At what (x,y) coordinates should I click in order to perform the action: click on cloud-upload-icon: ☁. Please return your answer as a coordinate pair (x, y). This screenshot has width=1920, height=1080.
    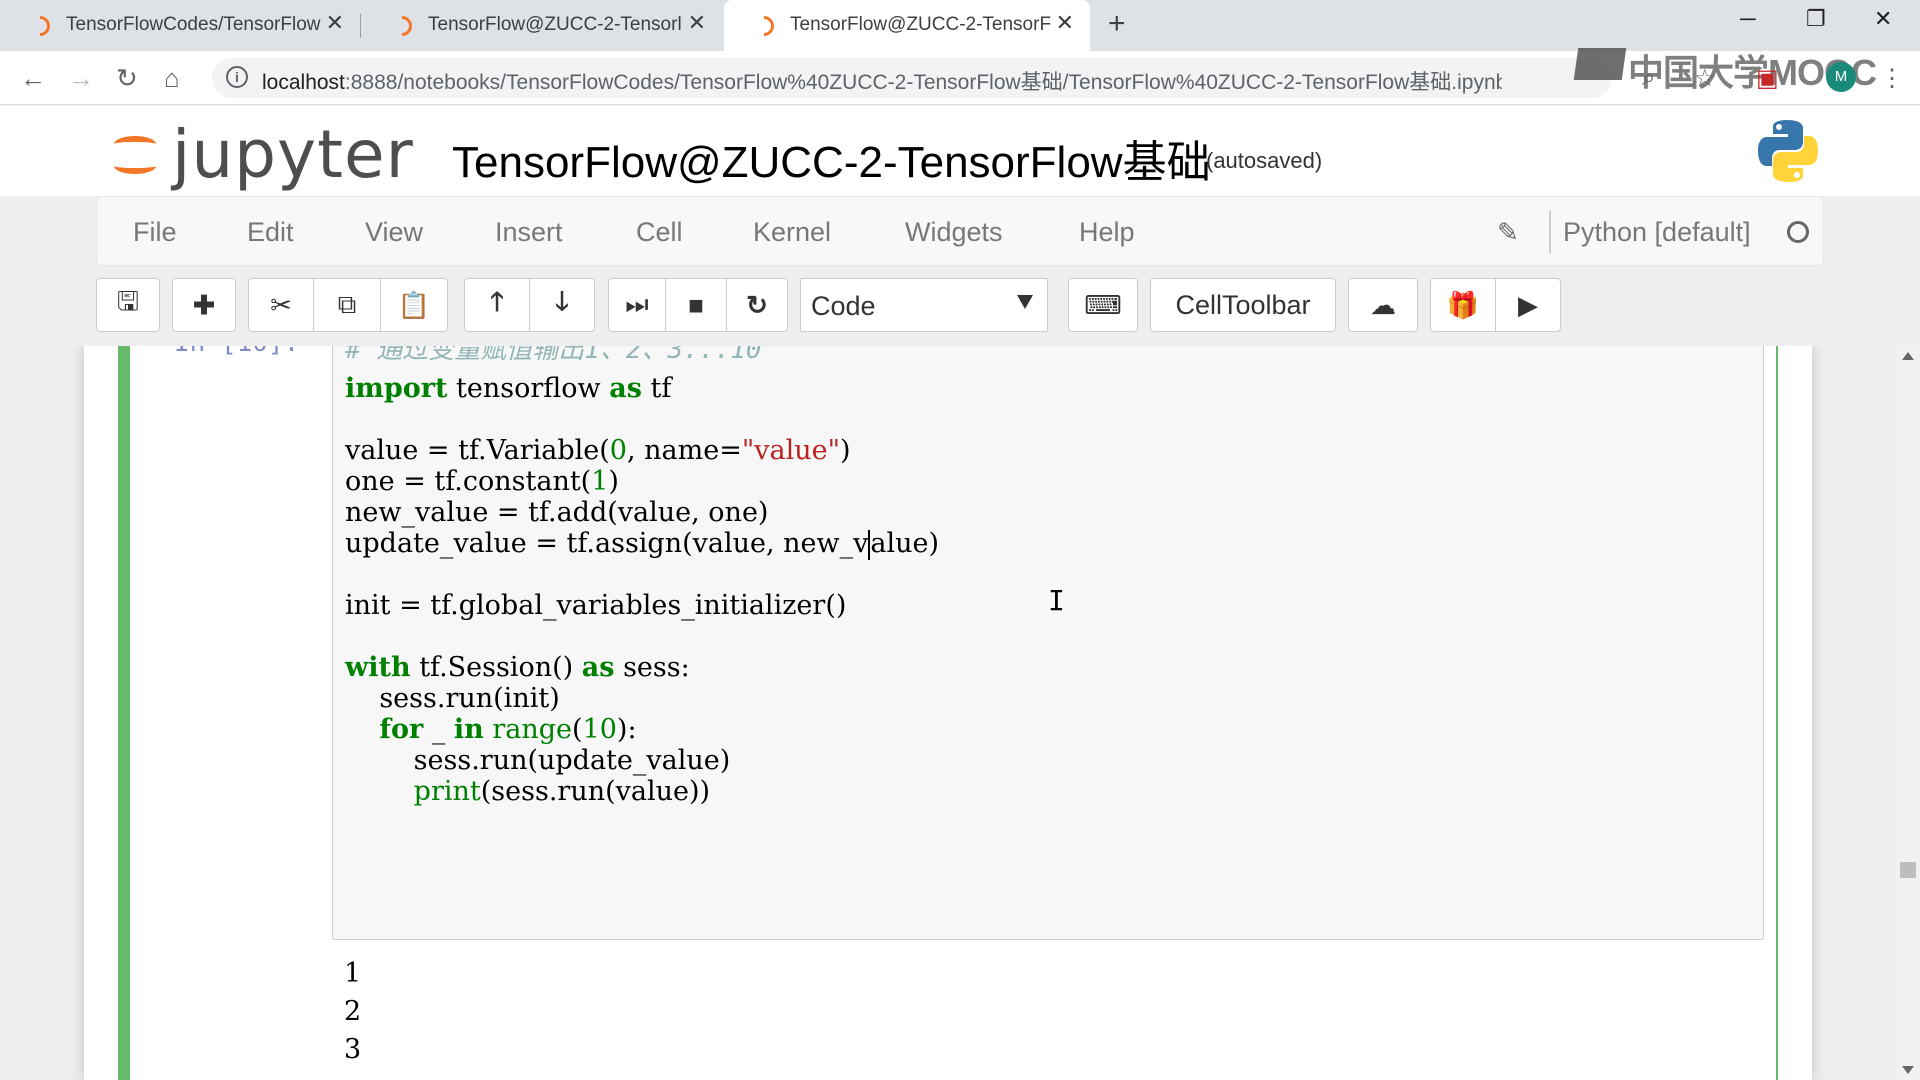
    Looking at the image, I should click on (1383, 304).